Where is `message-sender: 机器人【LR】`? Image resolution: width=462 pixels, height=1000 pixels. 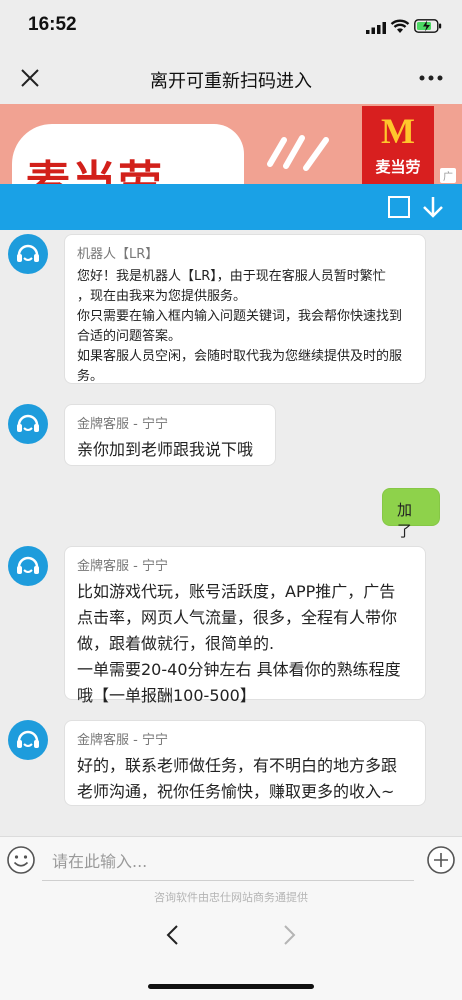
message-sender: 机器人【LR】 is located at coordinates (118, 254).